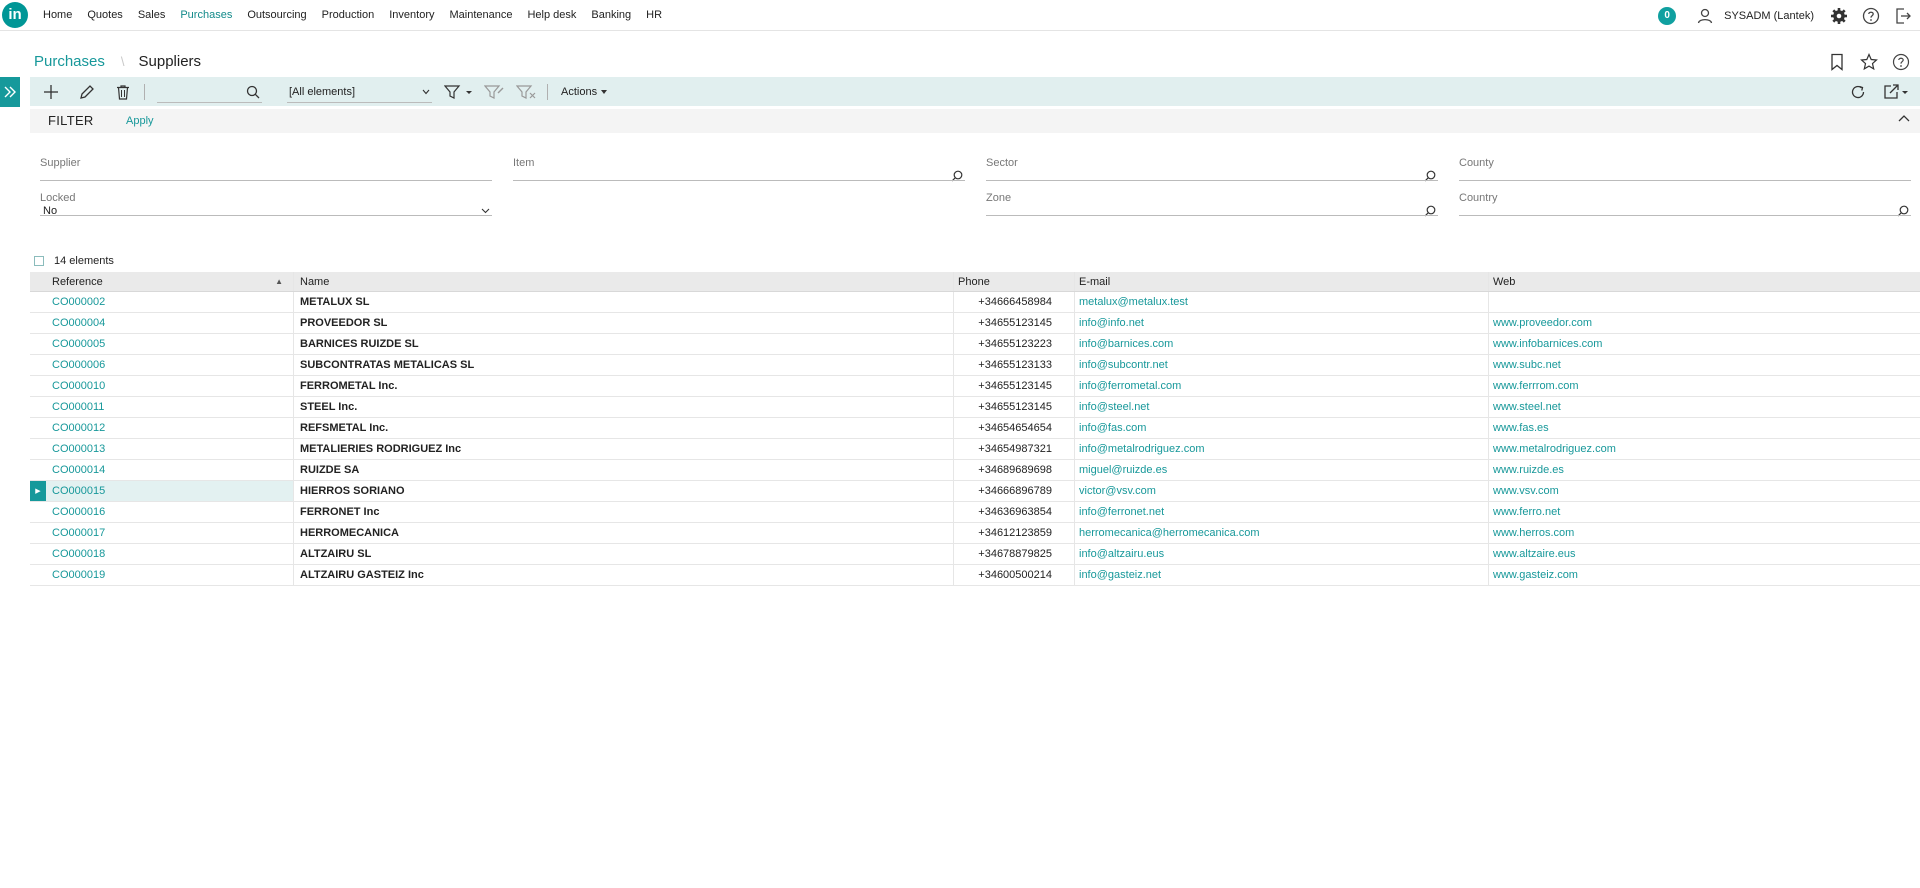 The width and height of the screenshot is (1920, 888). I want to click on filter-button, so click(458, 92).